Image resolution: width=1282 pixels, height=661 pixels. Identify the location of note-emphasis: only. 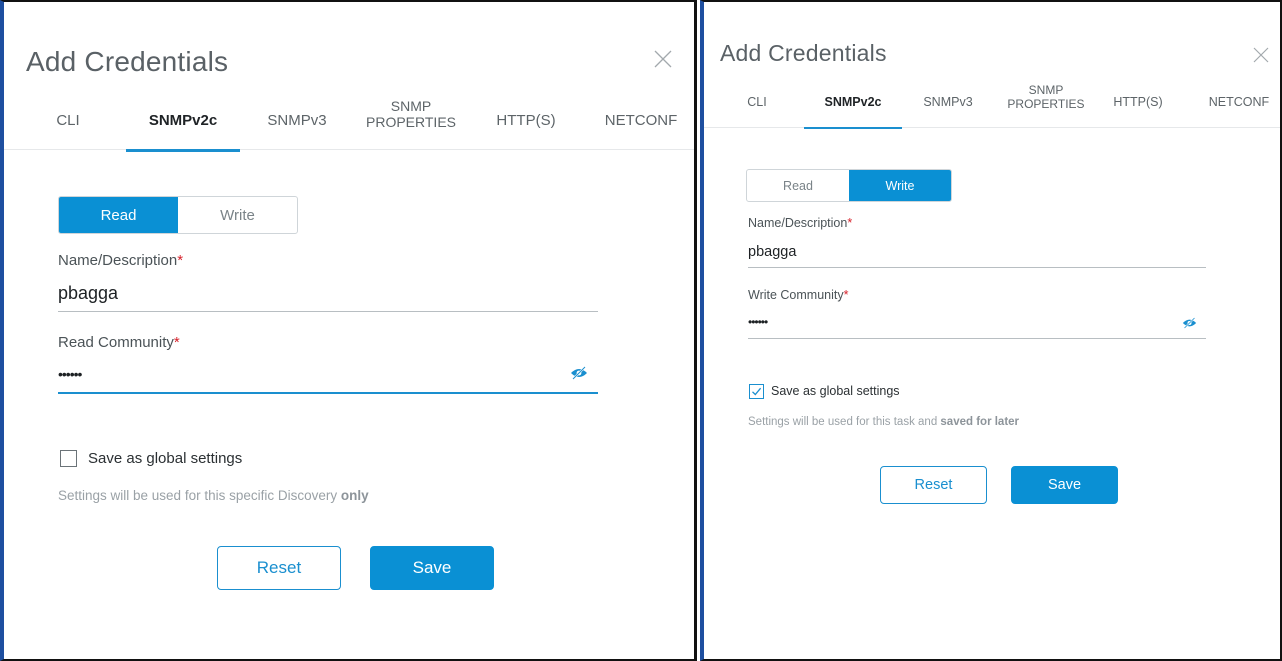
(354, 495).